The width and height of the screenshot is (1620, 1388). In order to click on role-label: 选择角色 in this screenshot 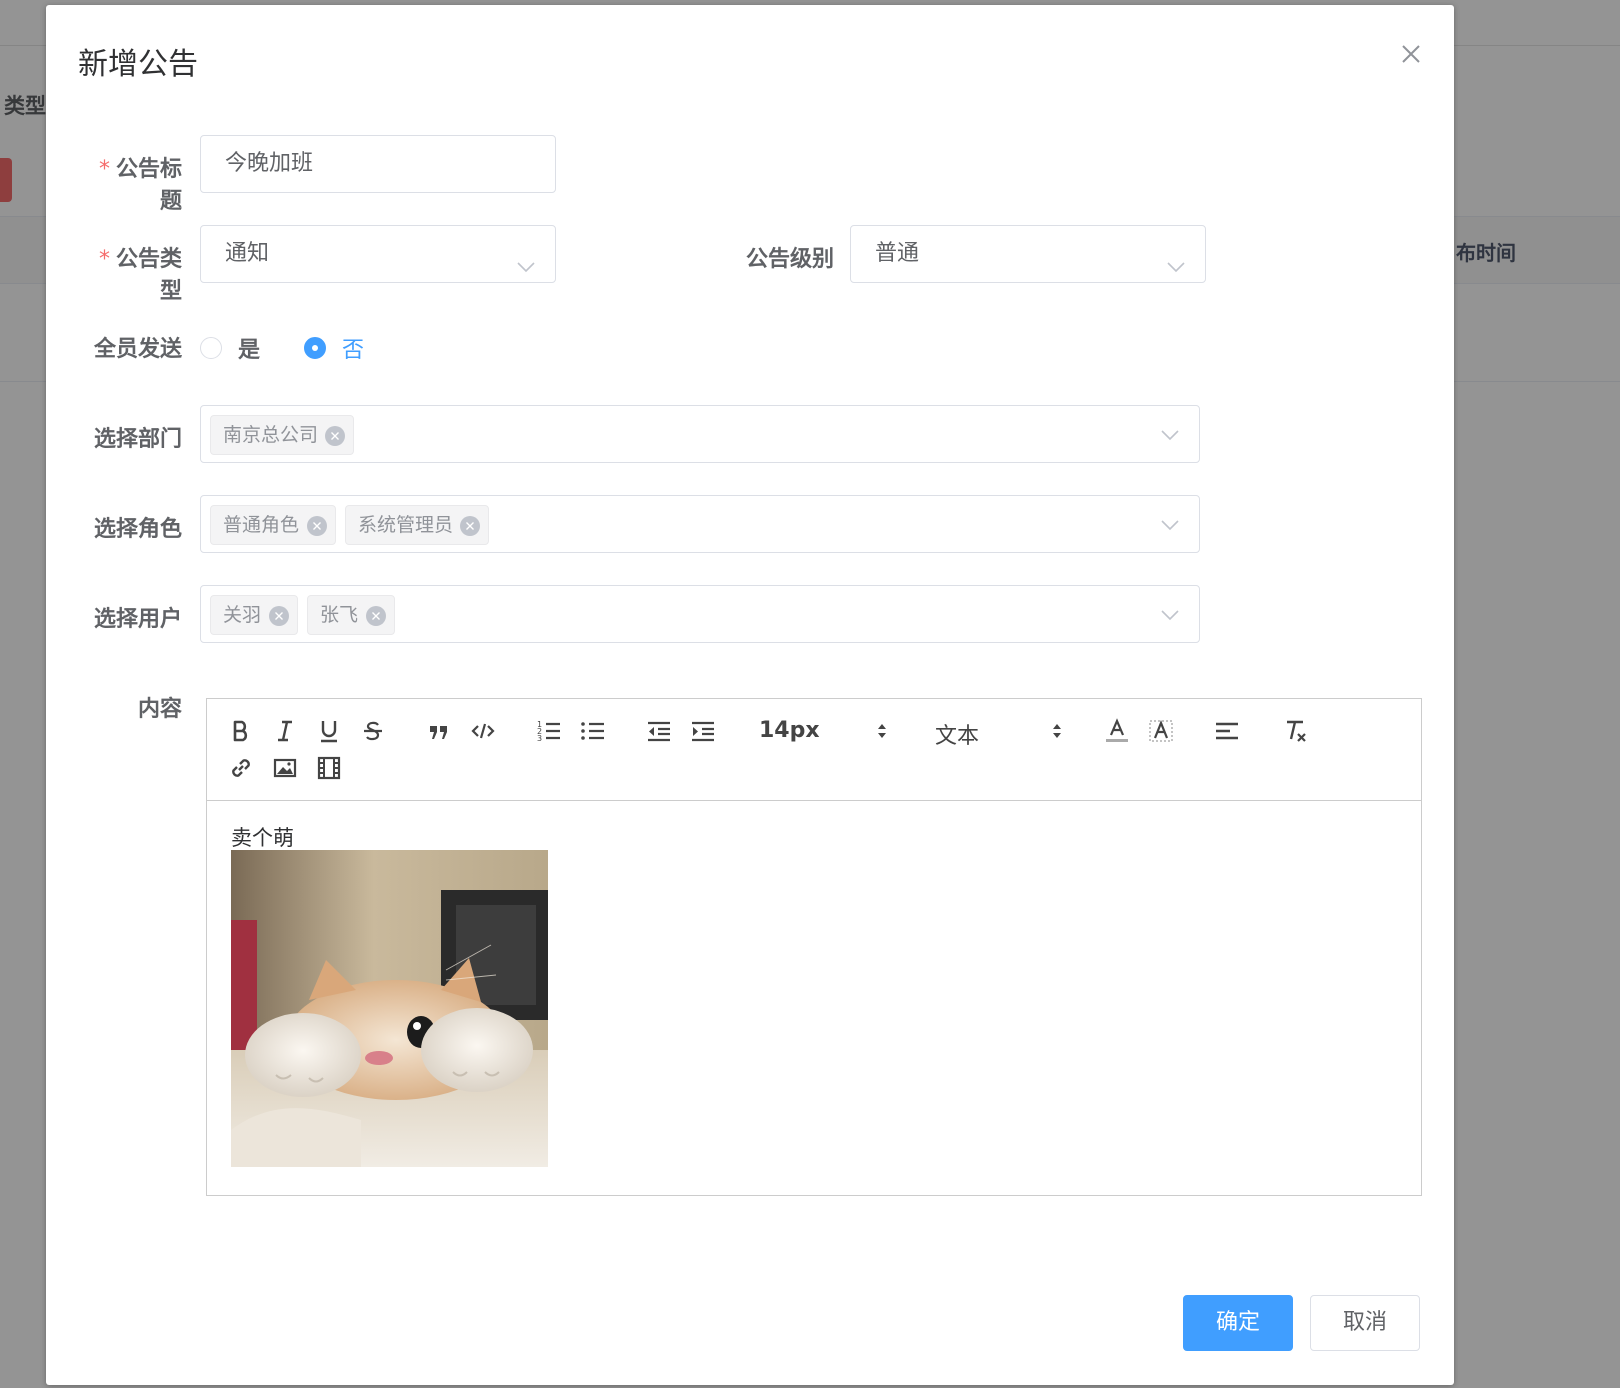, I will do `click(137, 529)`.